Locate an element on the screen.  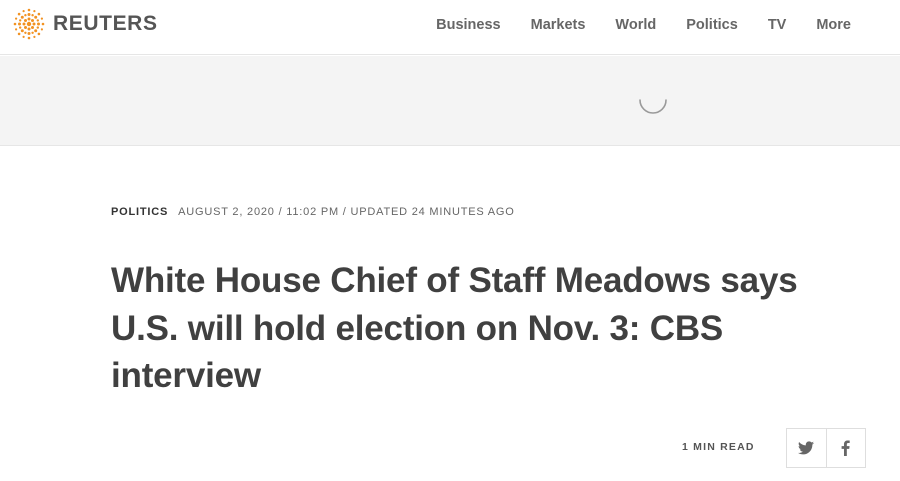
nav-item-politics: Politics is located at coordinates (712, 25).